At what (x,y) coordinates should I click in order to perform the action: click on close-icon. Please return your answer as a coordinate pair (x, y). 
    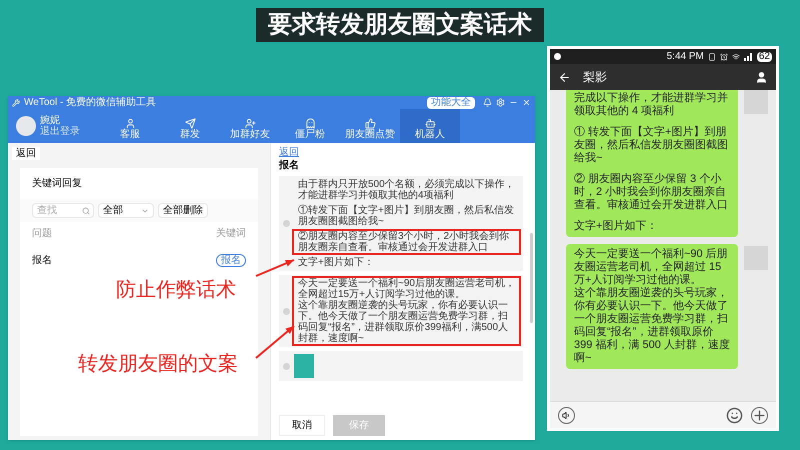
    Looking at the image, I should click on (526, 102).